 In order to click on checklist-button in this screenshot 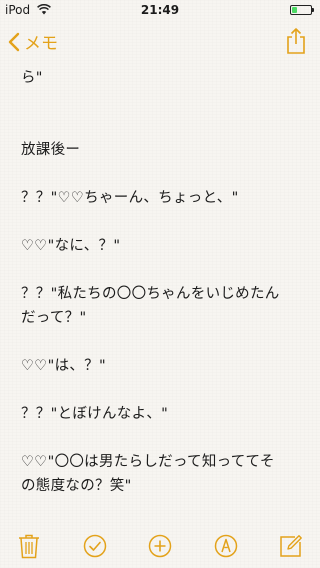, I will do `click(95, 546)`.